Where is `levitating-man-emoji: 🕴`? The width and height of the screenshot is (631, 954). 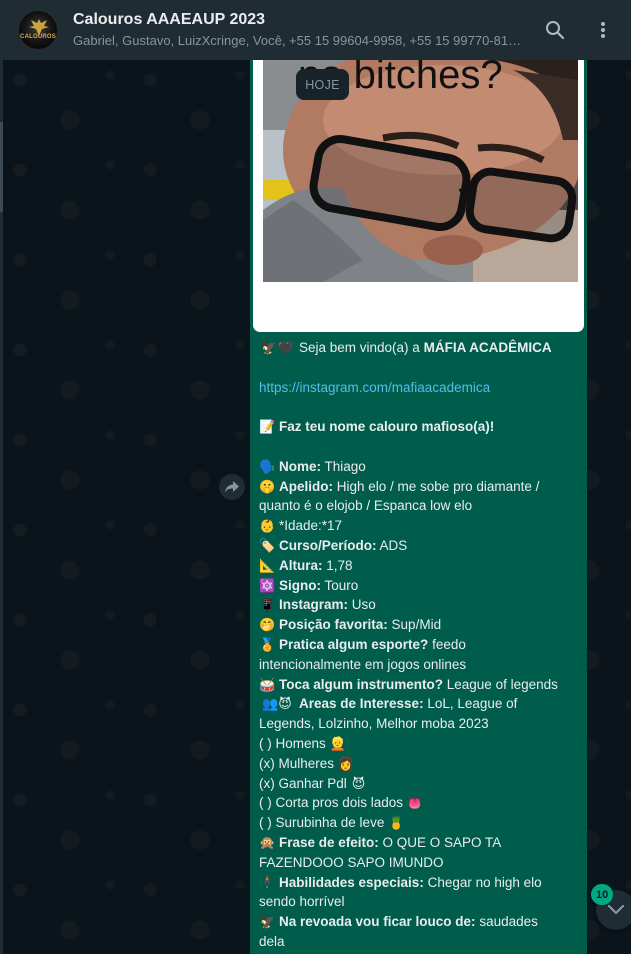 levitating-man-emoji: 🕴 is located at coordinates (267, 882).